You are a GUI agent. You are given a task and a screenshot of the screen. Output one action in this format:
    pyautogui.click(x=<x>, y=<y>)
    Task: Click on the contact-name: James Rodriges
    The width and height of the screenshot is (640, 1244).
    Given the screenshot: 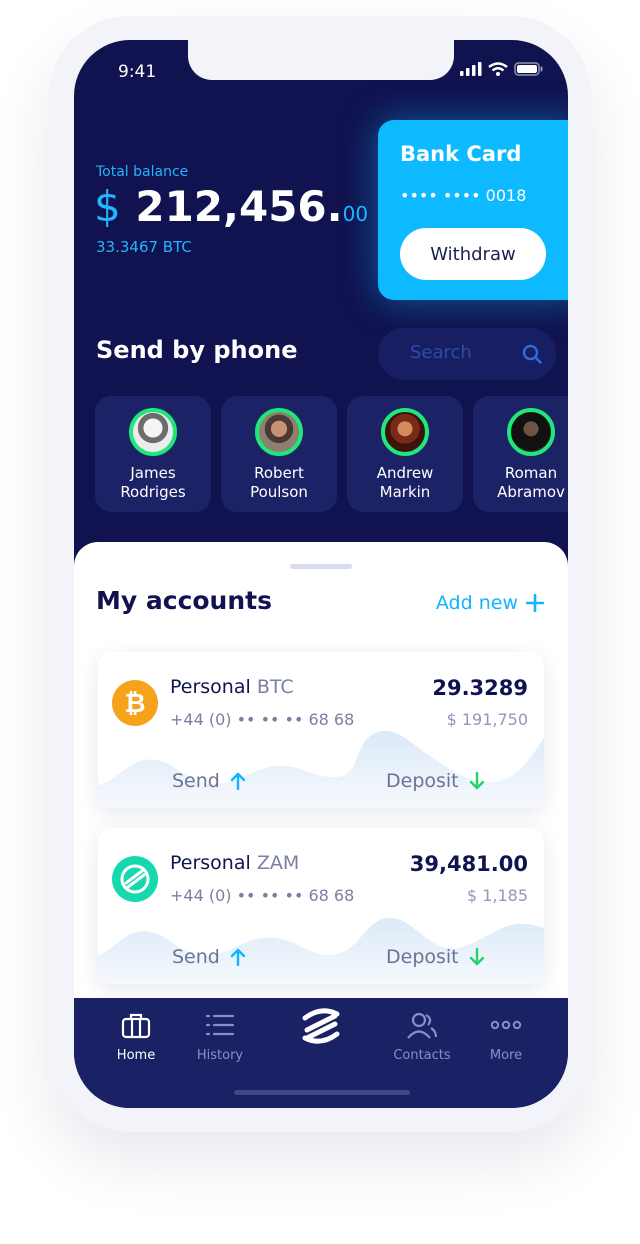 What is the action you would take?
    pyautogui.click(x=153, y=483)
    